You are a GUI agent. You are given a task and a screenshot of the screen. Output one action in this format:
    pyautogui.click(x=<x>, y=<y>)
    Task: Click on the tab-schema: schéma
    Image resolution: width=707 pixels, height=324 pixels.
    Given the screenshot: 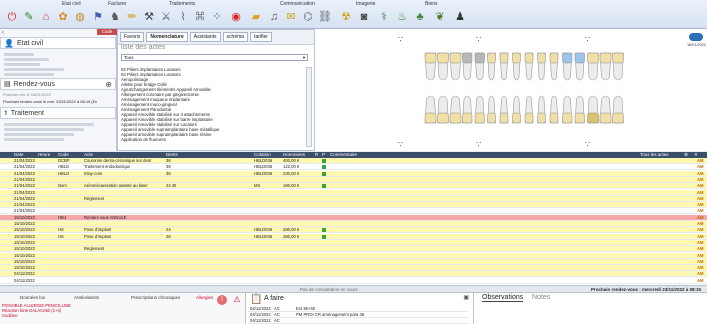 What is the action you would take?
    pyautogui.click(x=235, y=37)
    